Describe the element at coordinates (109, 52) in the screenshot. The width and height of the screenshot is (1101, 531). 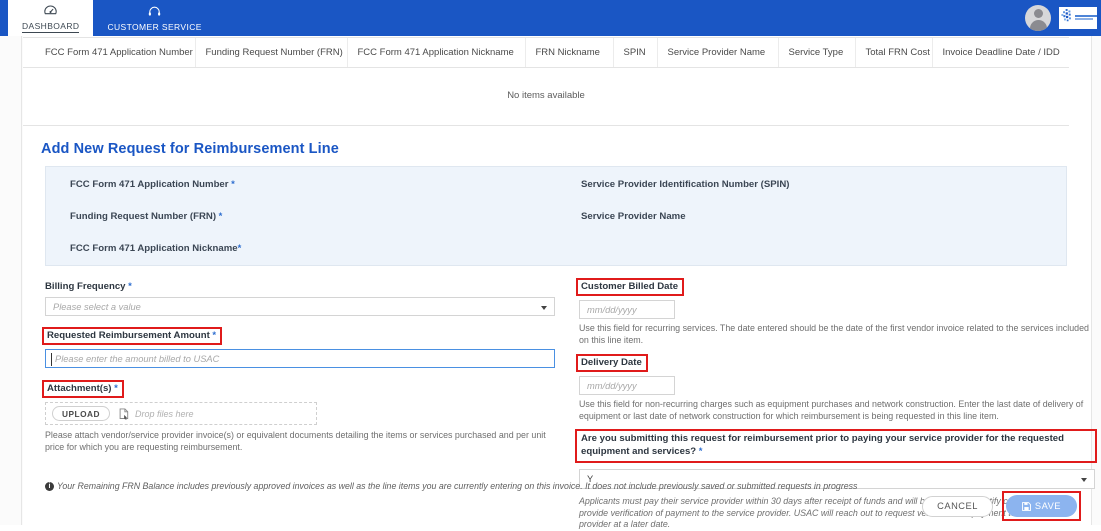
I see `col-form471-app-number: FCC Form 471 Application Number` at that location.